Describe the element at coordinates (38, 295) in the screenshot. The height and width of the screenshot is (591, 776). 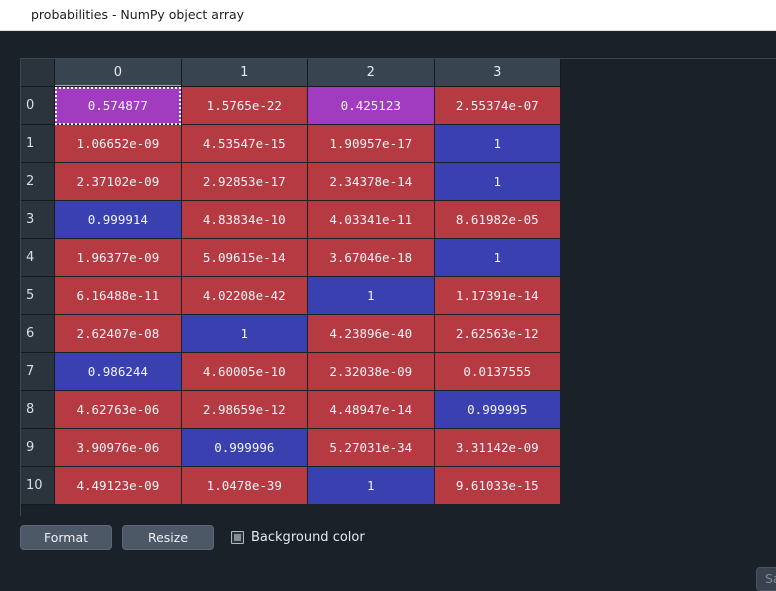
I see `row-header-5: 5` at that location.